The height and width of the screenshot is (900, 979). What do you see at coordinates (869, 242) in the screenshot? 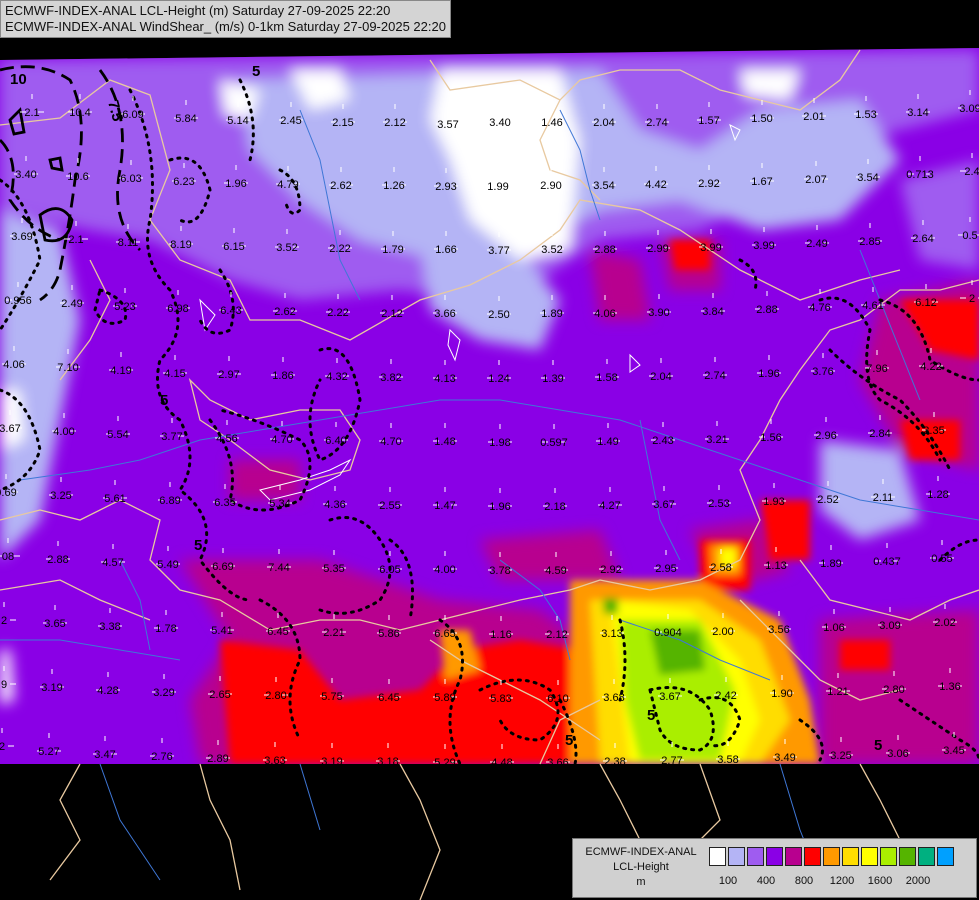
I see `value-label: 2.85` at bounding box center [869, 242].